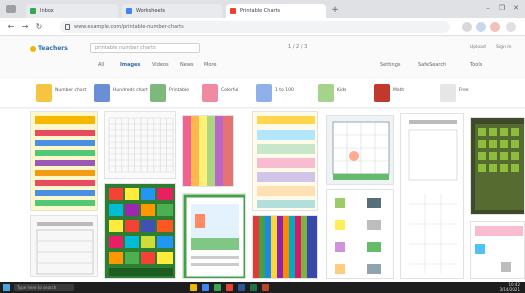 The width and height of the screenshot is (525, 293). What do you see at coordinates (172, 11) in the screenshot?
I see `tab-worksheets: Worksheets` at bounding box center [172, 11].